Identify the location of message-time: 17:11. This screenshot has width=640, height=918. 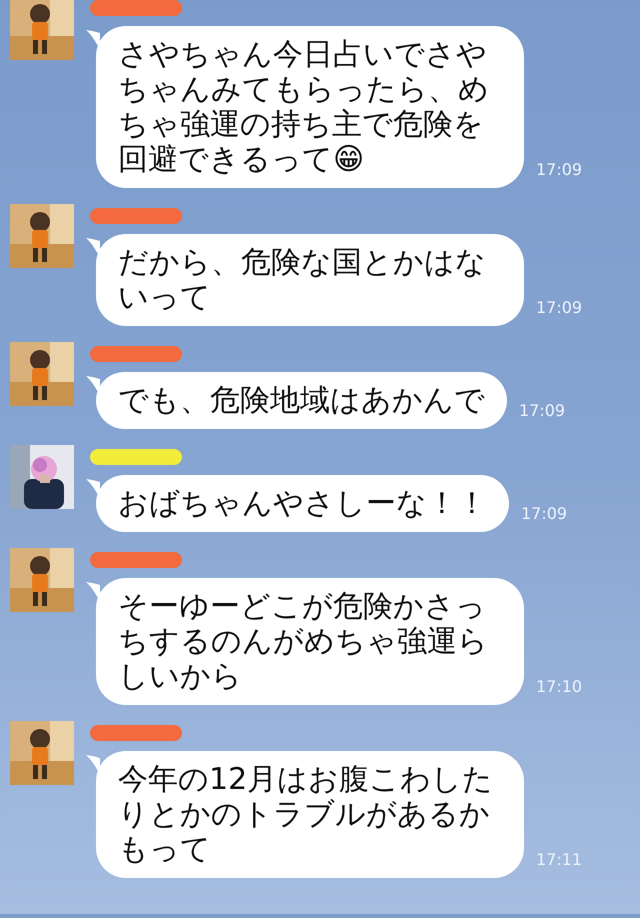
(559, 860).